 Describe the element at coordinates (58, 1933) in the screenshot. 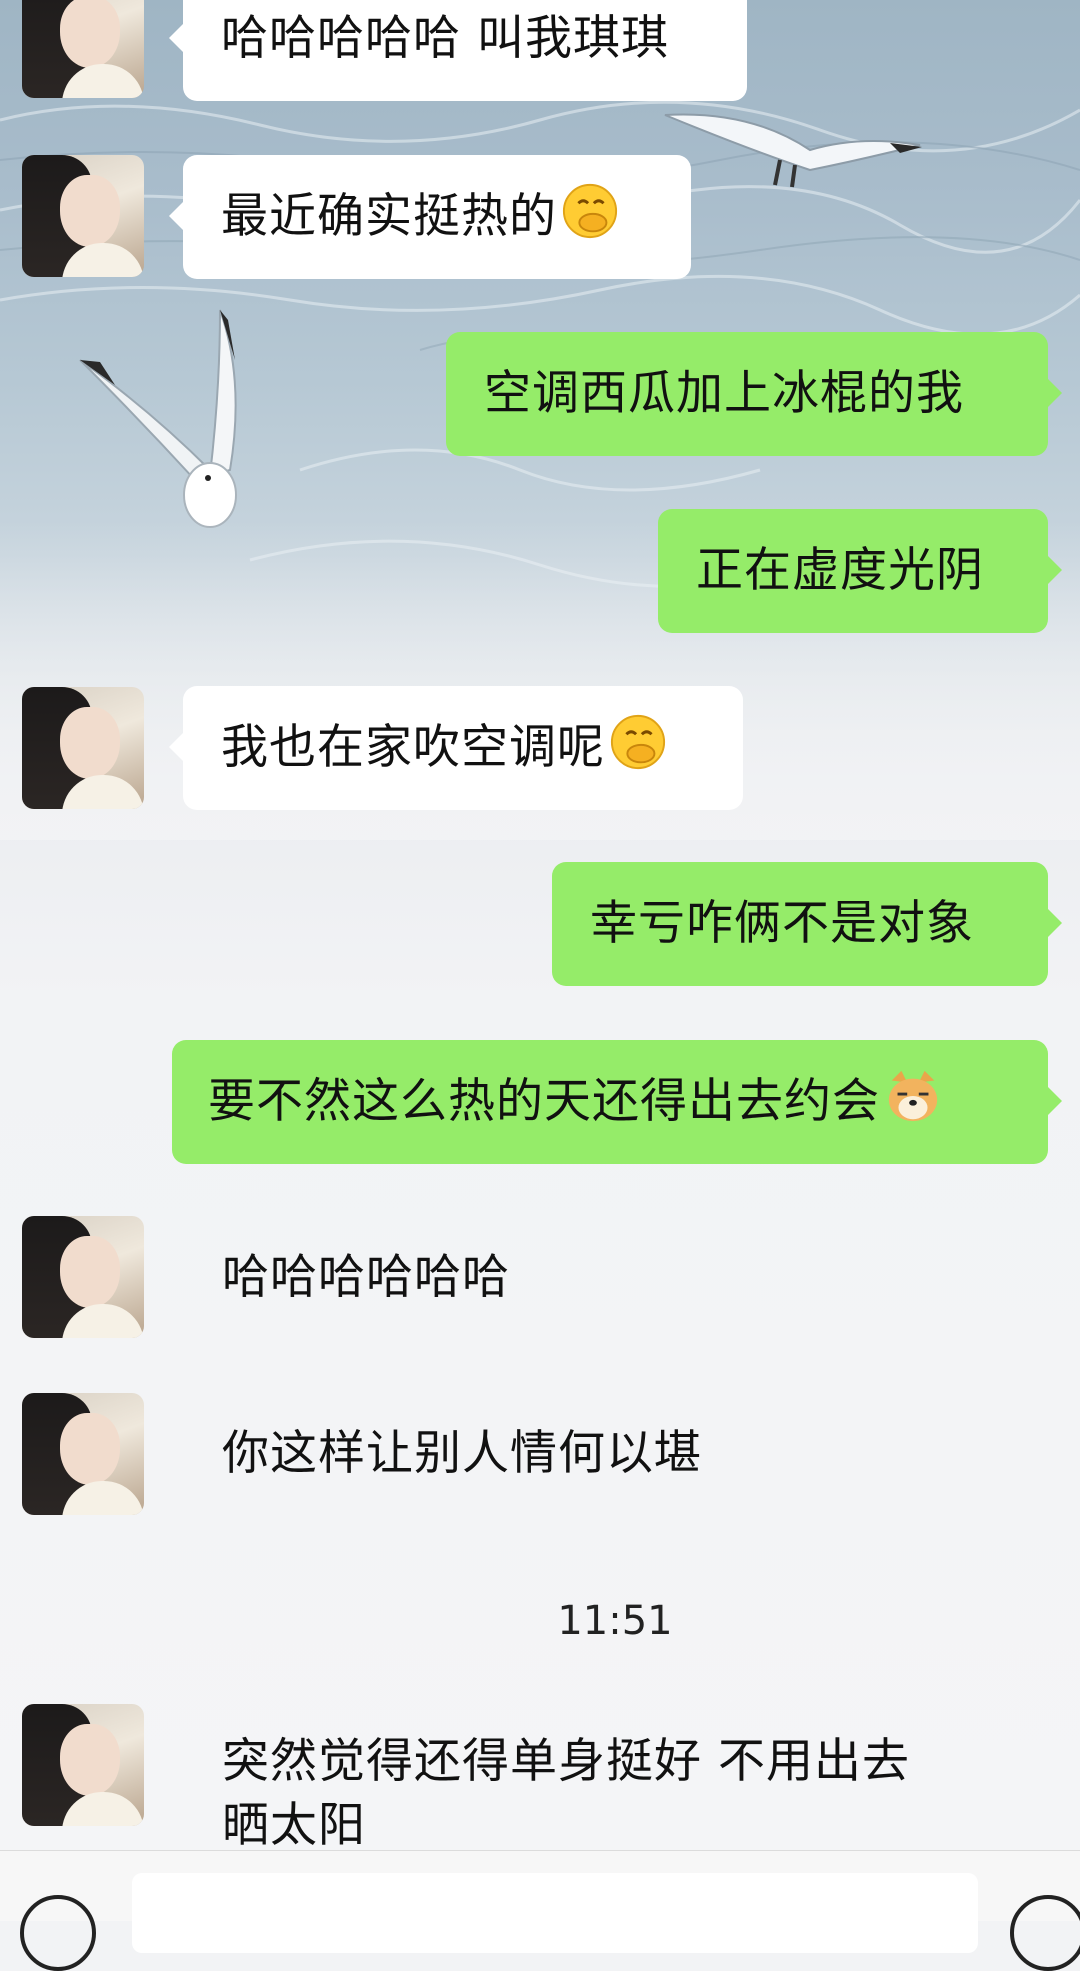

I see `voice-icon` at that location.